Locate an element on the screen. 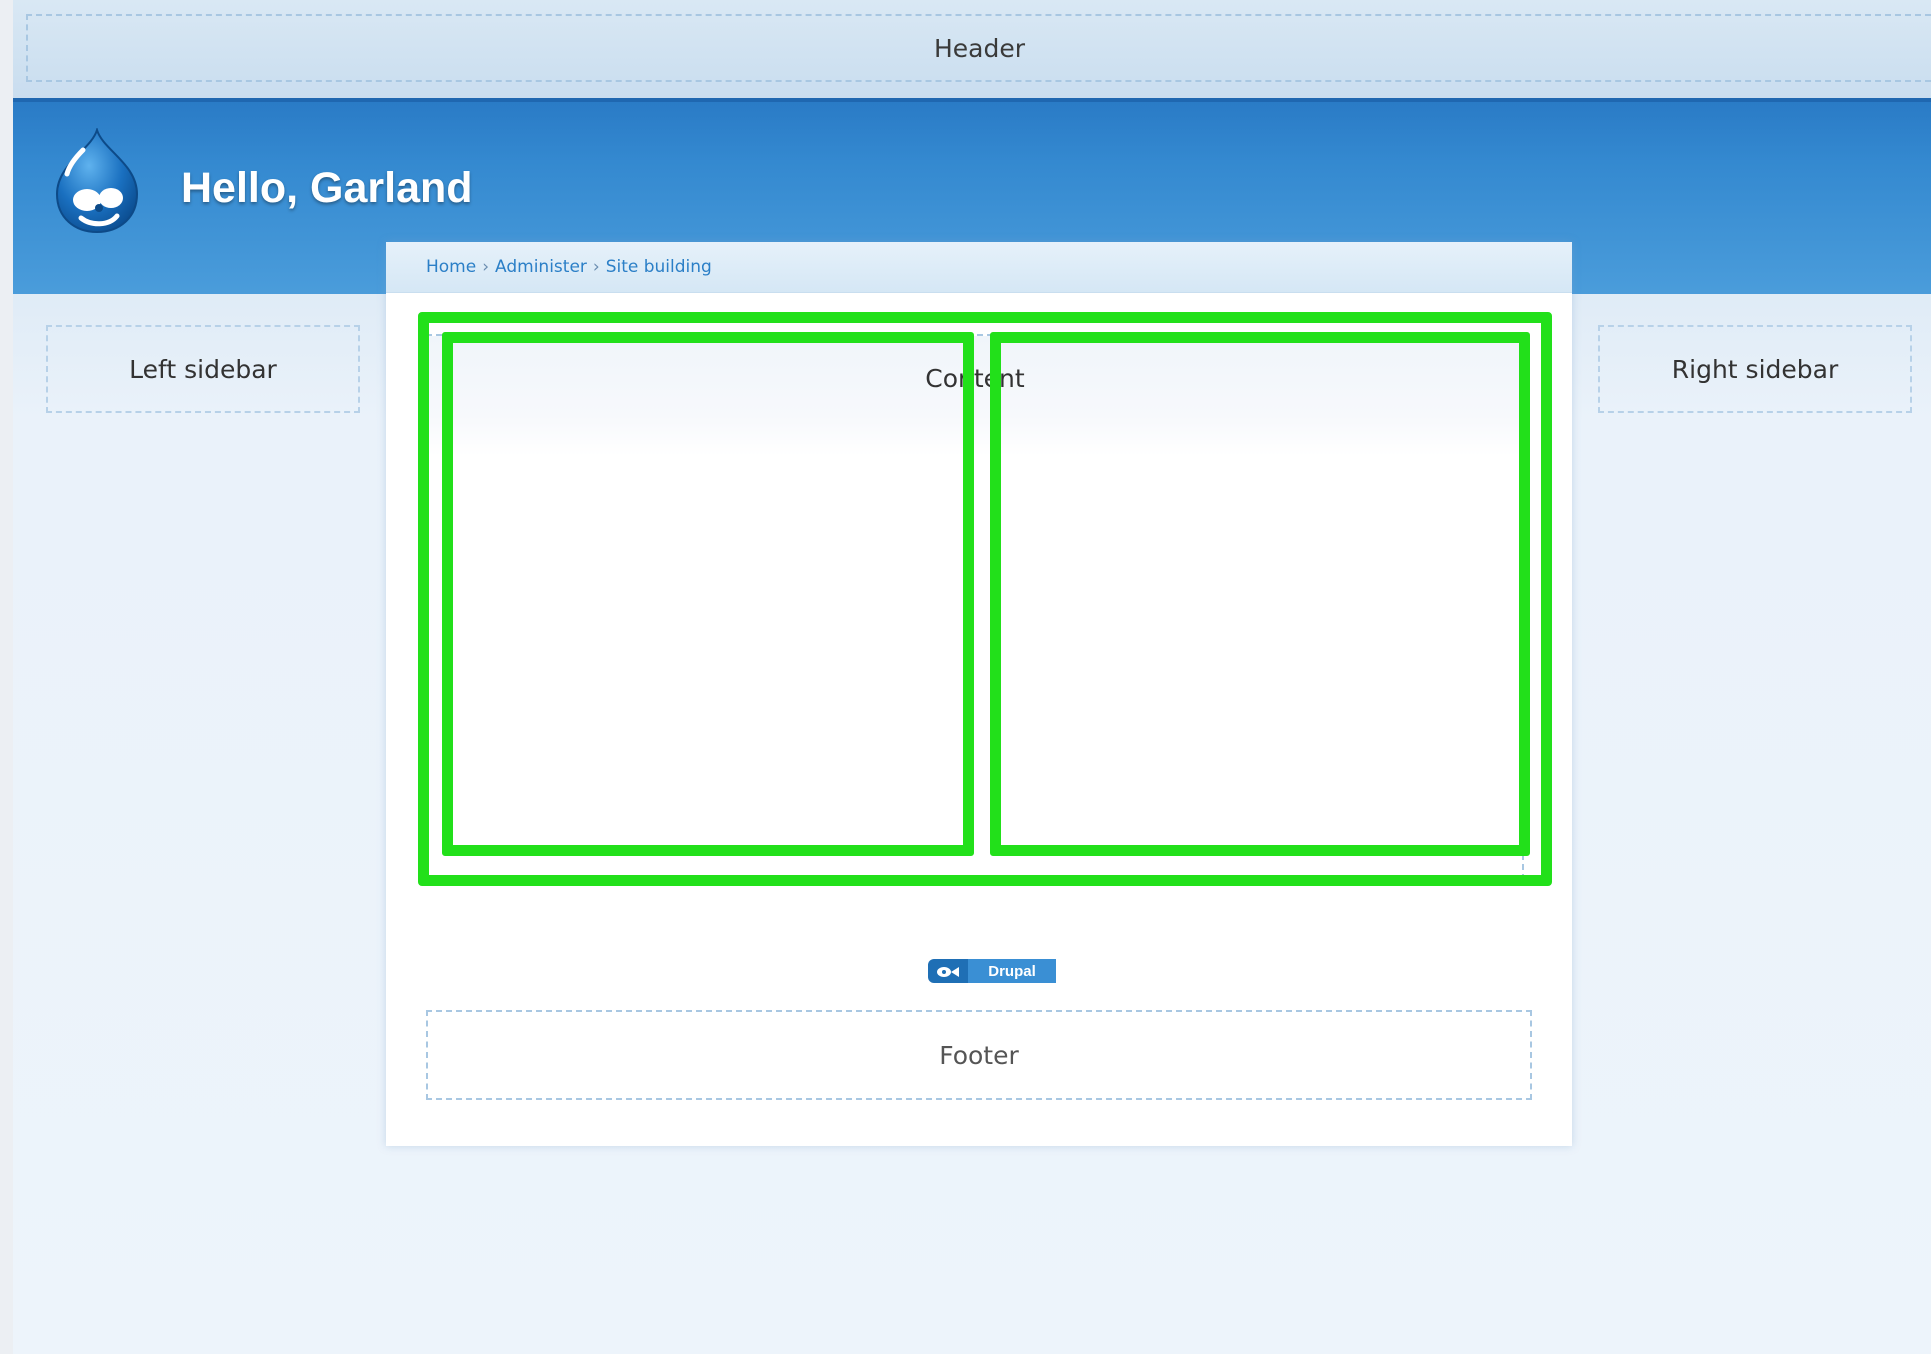 The width and height of the screenshot is (1931, 1354). breadcrumb-link-site-building: Site building is located at coordinates (659, 267).